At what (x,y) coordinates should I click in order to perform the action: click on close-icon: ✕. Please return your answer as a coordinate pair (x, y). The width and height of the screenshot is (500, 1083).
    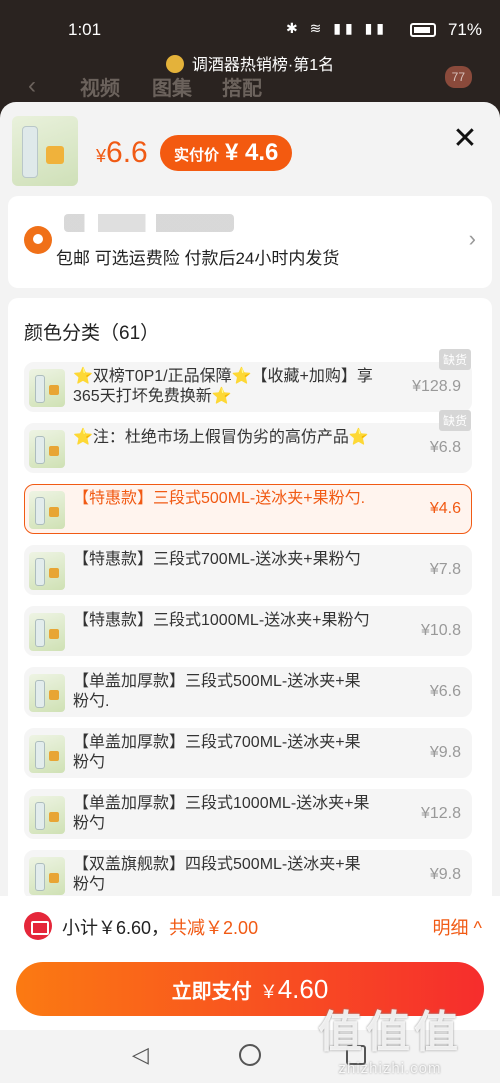
    Looking at the image, I should click on (465, 139).